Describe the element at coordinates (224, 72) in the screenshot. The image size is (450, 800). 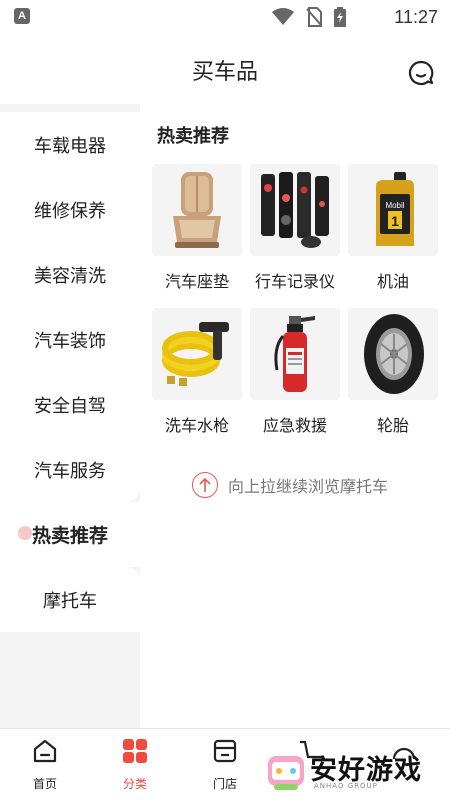
I see `page-title: 买车品` at that location.